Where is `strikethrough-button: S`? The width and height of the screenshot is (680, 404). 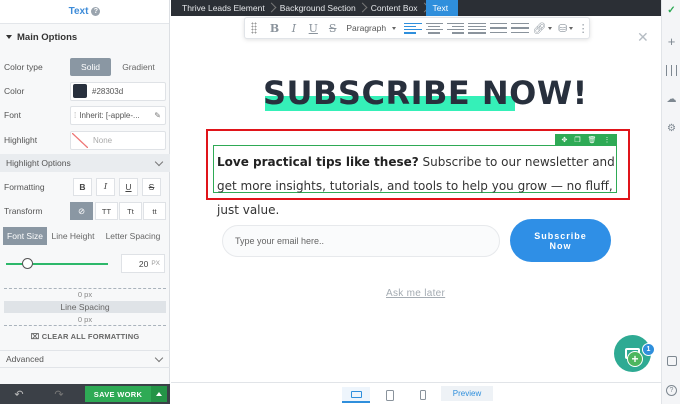 strikethrough-button: S is located at coordinates (151, 187).